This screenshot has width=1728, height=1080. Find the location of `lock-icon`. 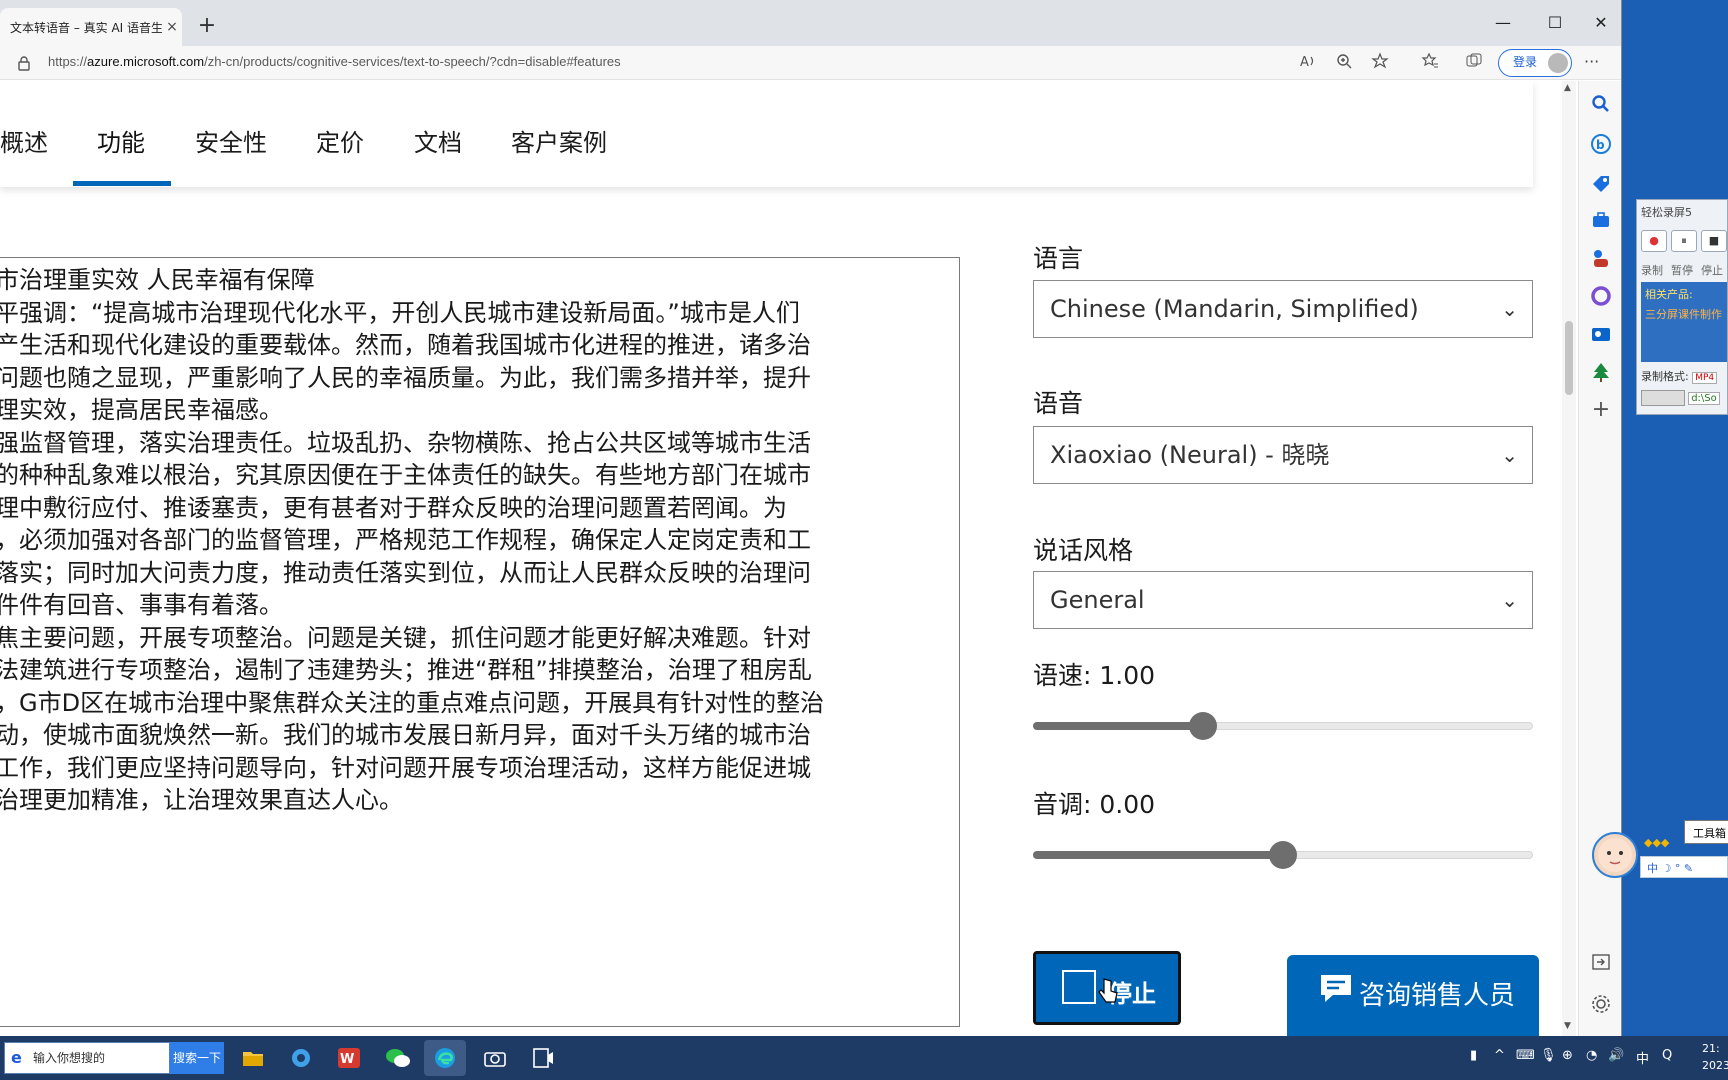

lock-icon is located at coordinates (24, 63).